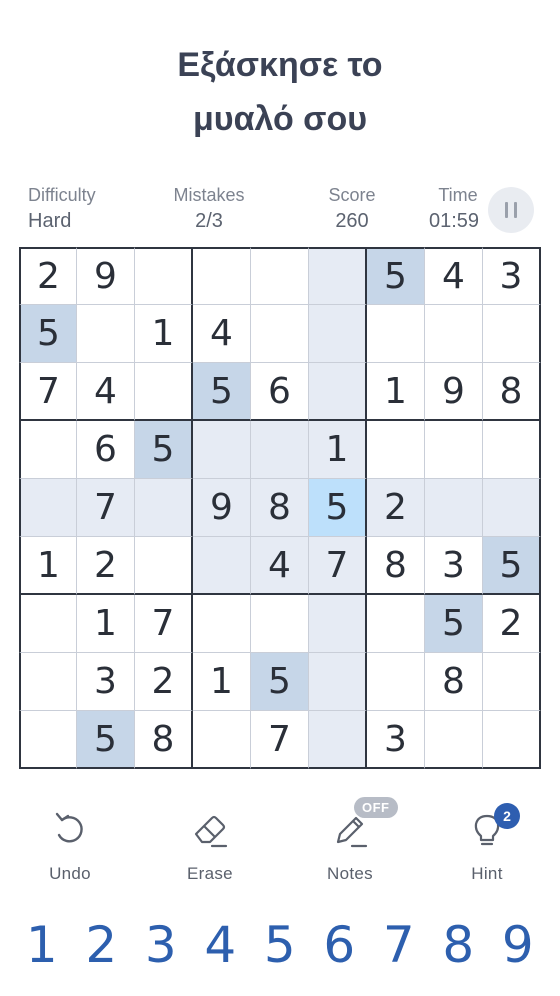 The width and height of the screenshot is (560, 996). What do you see at coordinates (209, 208) in the screenshot?
I see `mistakes-stat: Mistakes 2/3` at bounding box center [209, 208].